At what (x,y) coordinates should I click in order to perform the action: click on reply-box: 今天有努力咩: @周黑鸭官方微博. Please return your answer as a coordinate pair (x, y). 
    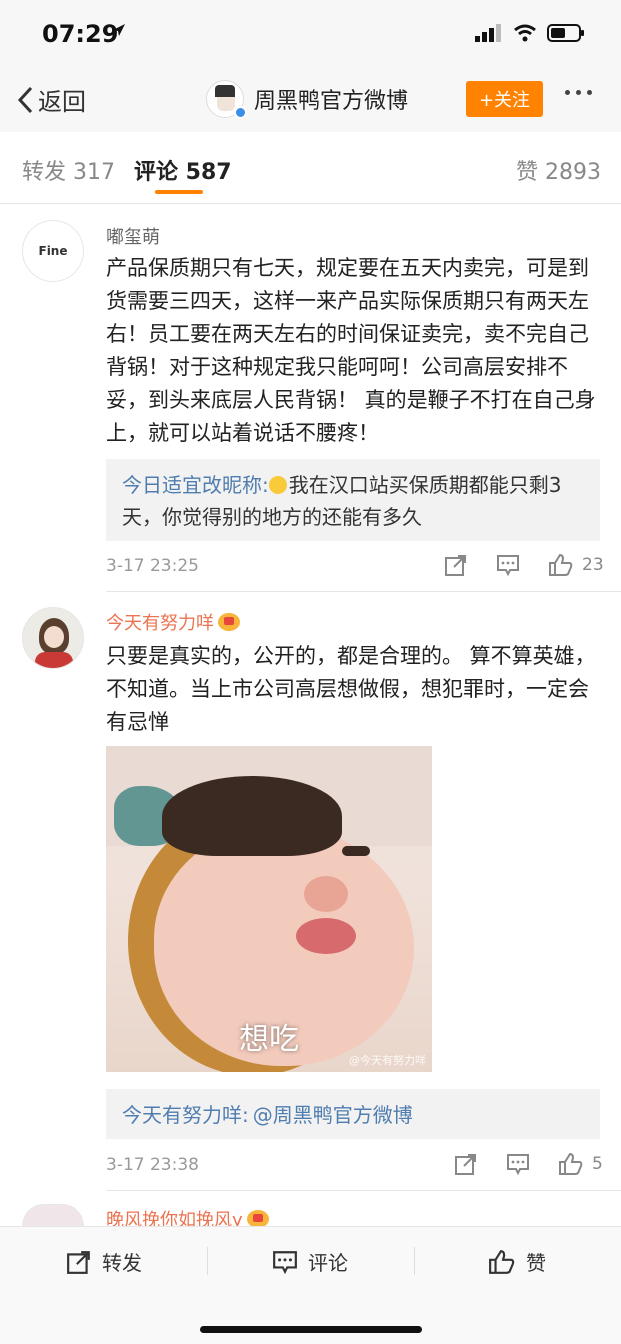
    Looking at the image, I should click on (353, 1114).